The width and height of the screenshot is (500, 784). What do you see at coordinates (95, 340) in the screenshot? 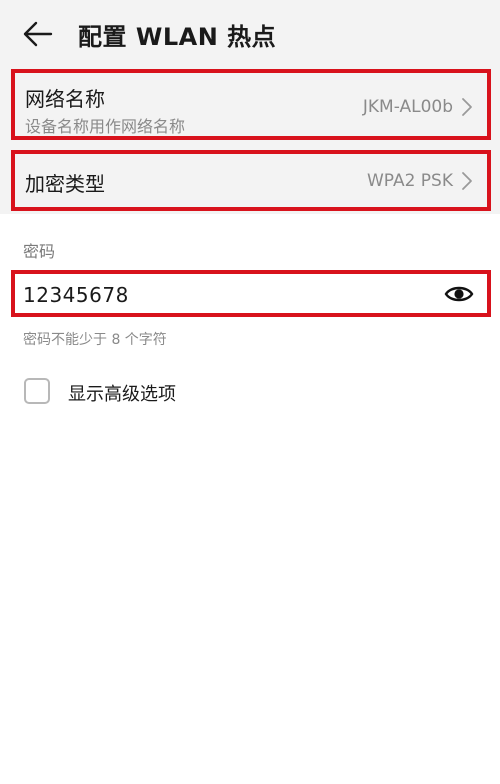
I see `password-hint: 密码不能少于 8 个字符` at bounding box center [95, 340].